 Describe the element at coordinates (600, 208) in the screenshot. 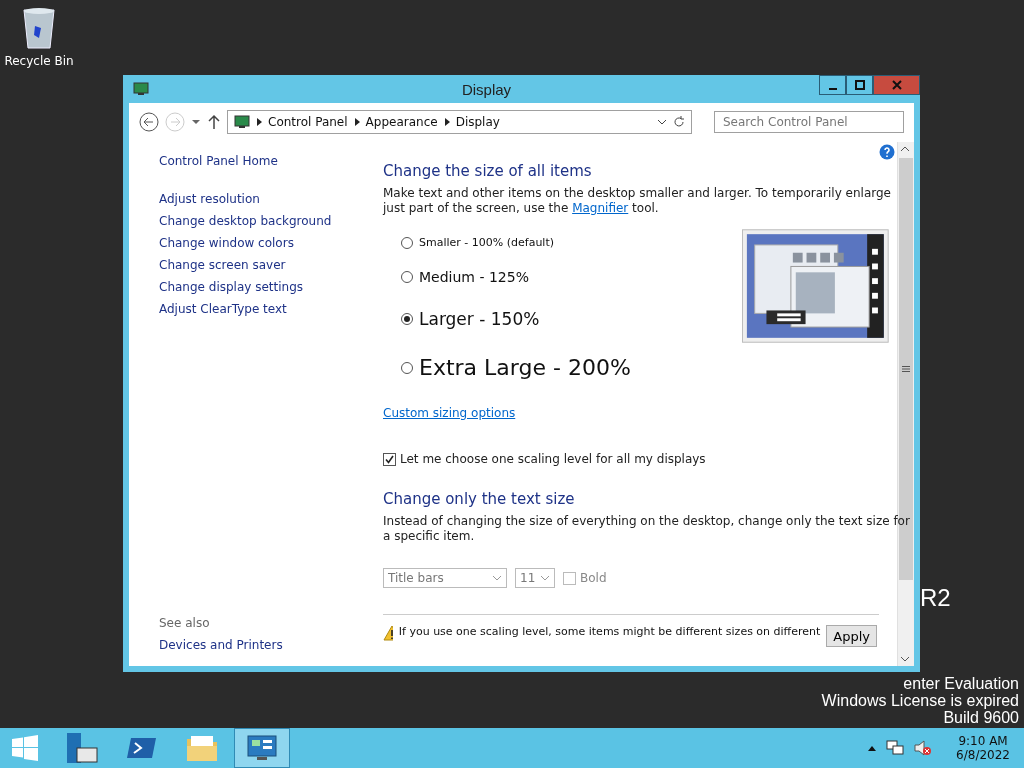

I see `magnifier-link: Magnifier` at that location.